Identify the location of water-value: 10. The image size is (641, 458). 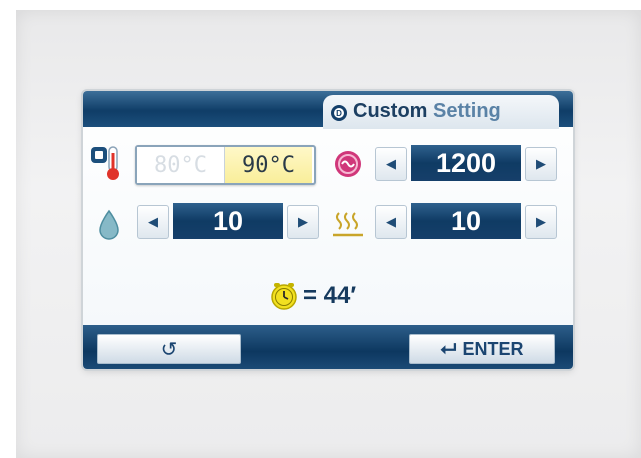
(228, 221).